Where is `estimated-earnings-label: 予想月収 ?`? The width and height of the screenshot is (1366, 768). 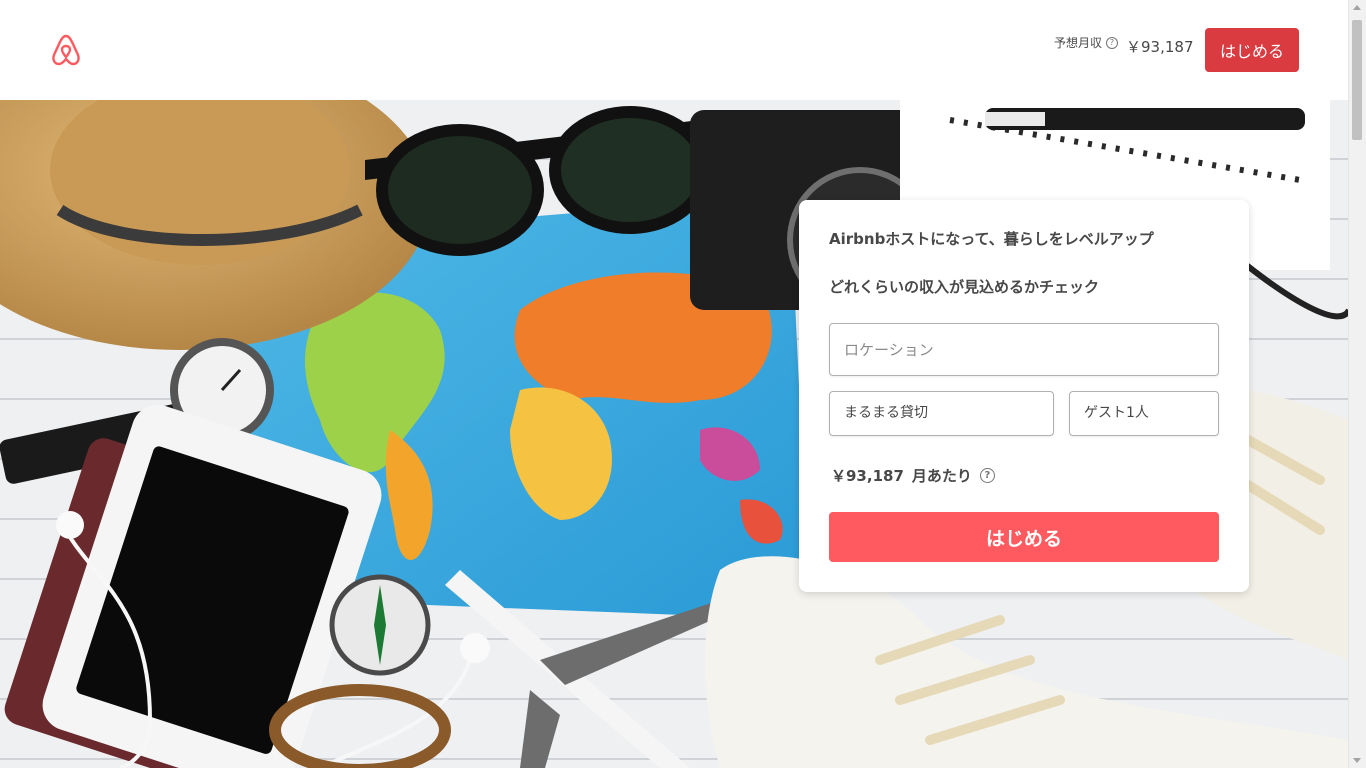 estimated-earnings-label: 予想月収 ? is located at coordinates (1086, 42).